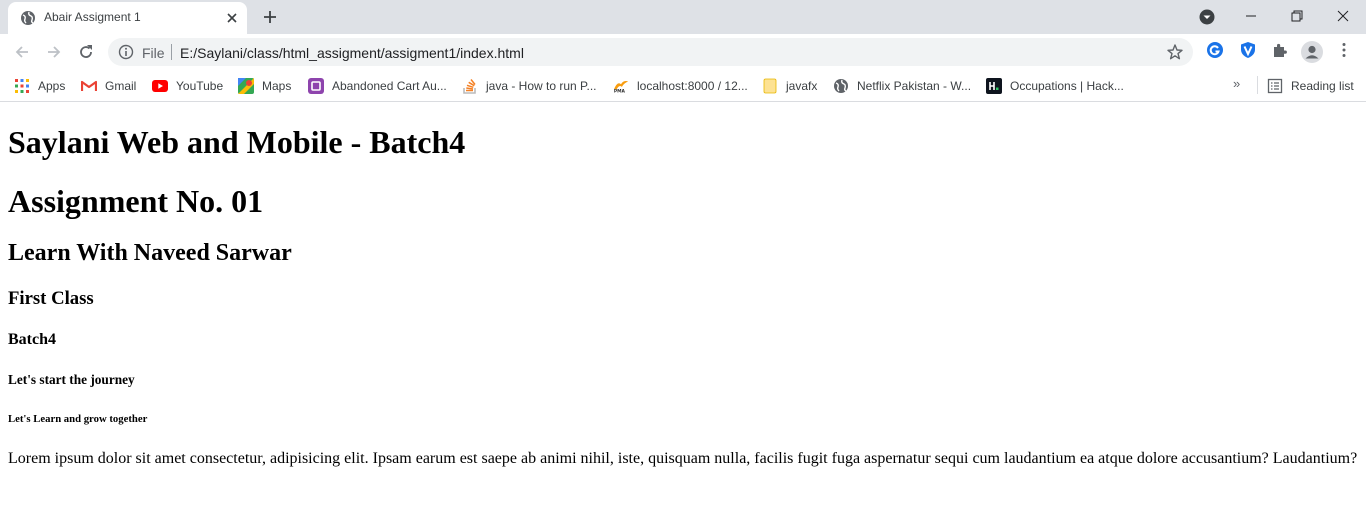 Image resolution: width=1366 pixels, height=521 pixels. Describe the element at coordinates (621, 86) in the screenshot. I see `phpmyadmin-icon: PMA` at that location.